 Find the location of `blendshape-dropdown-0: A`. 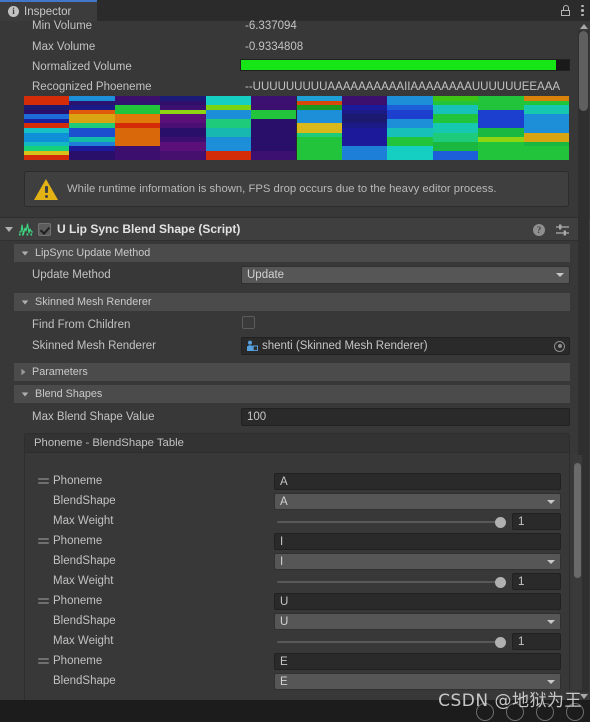

blendshape-dropdown-0: A is located at coordinates (417, 501).